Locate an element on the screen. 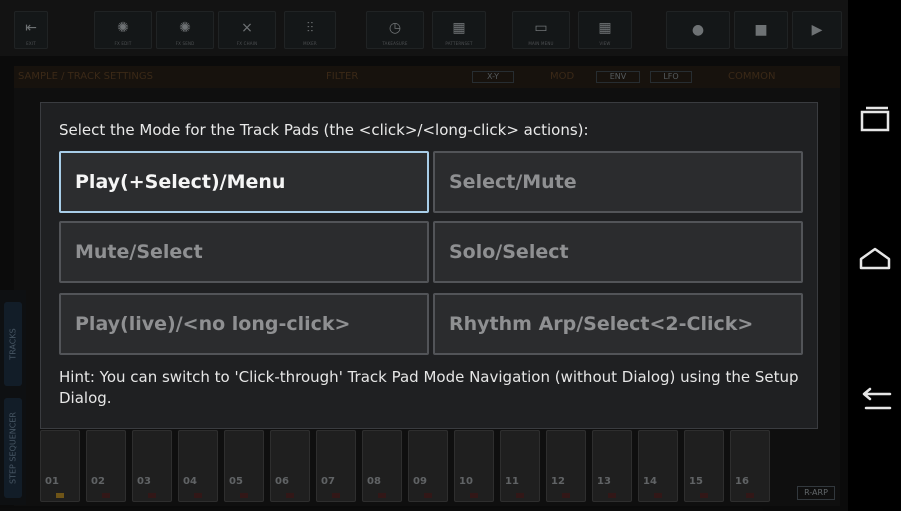  option-solo-select: Solo/Select is located at coordinates (618, 252).